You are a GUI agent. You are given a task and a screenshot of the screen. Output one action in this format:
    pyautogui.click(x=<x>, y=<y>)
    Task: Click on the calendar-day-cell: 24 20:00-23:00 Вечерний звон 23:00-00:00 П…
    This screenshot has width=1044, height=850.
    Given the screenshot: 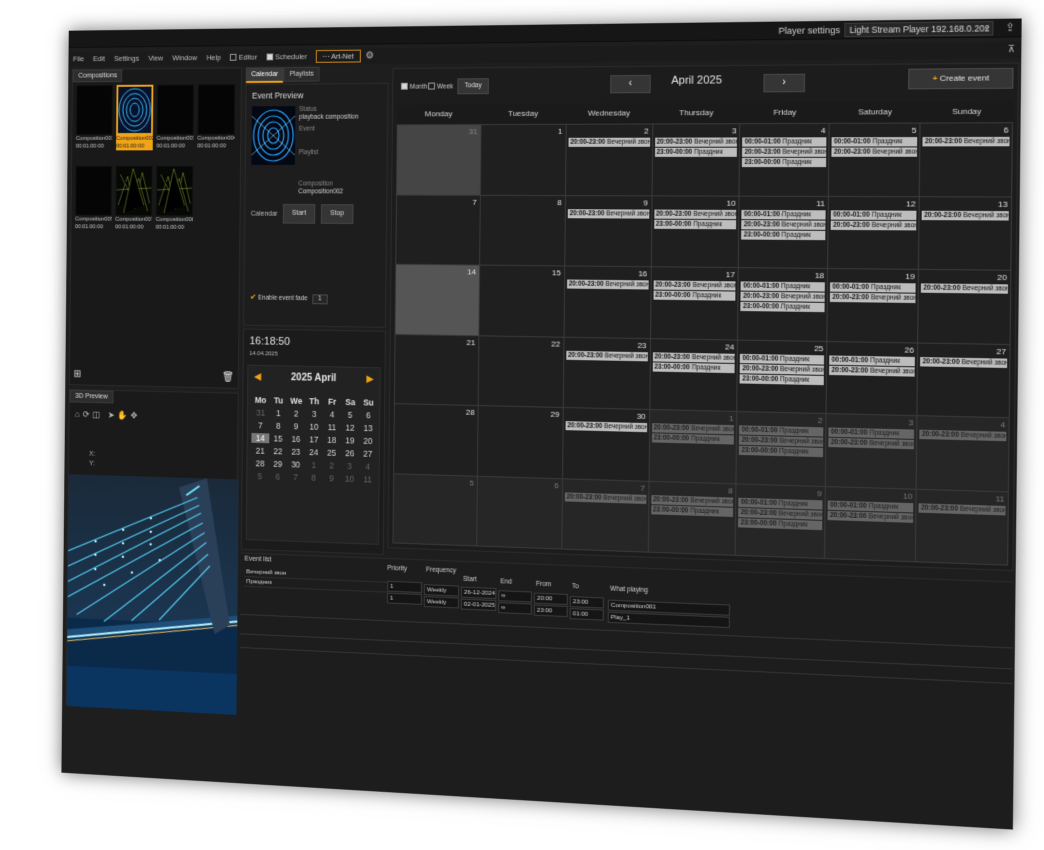 What is the action you would take?
    pyautogui.click(x=693, y=374)
    